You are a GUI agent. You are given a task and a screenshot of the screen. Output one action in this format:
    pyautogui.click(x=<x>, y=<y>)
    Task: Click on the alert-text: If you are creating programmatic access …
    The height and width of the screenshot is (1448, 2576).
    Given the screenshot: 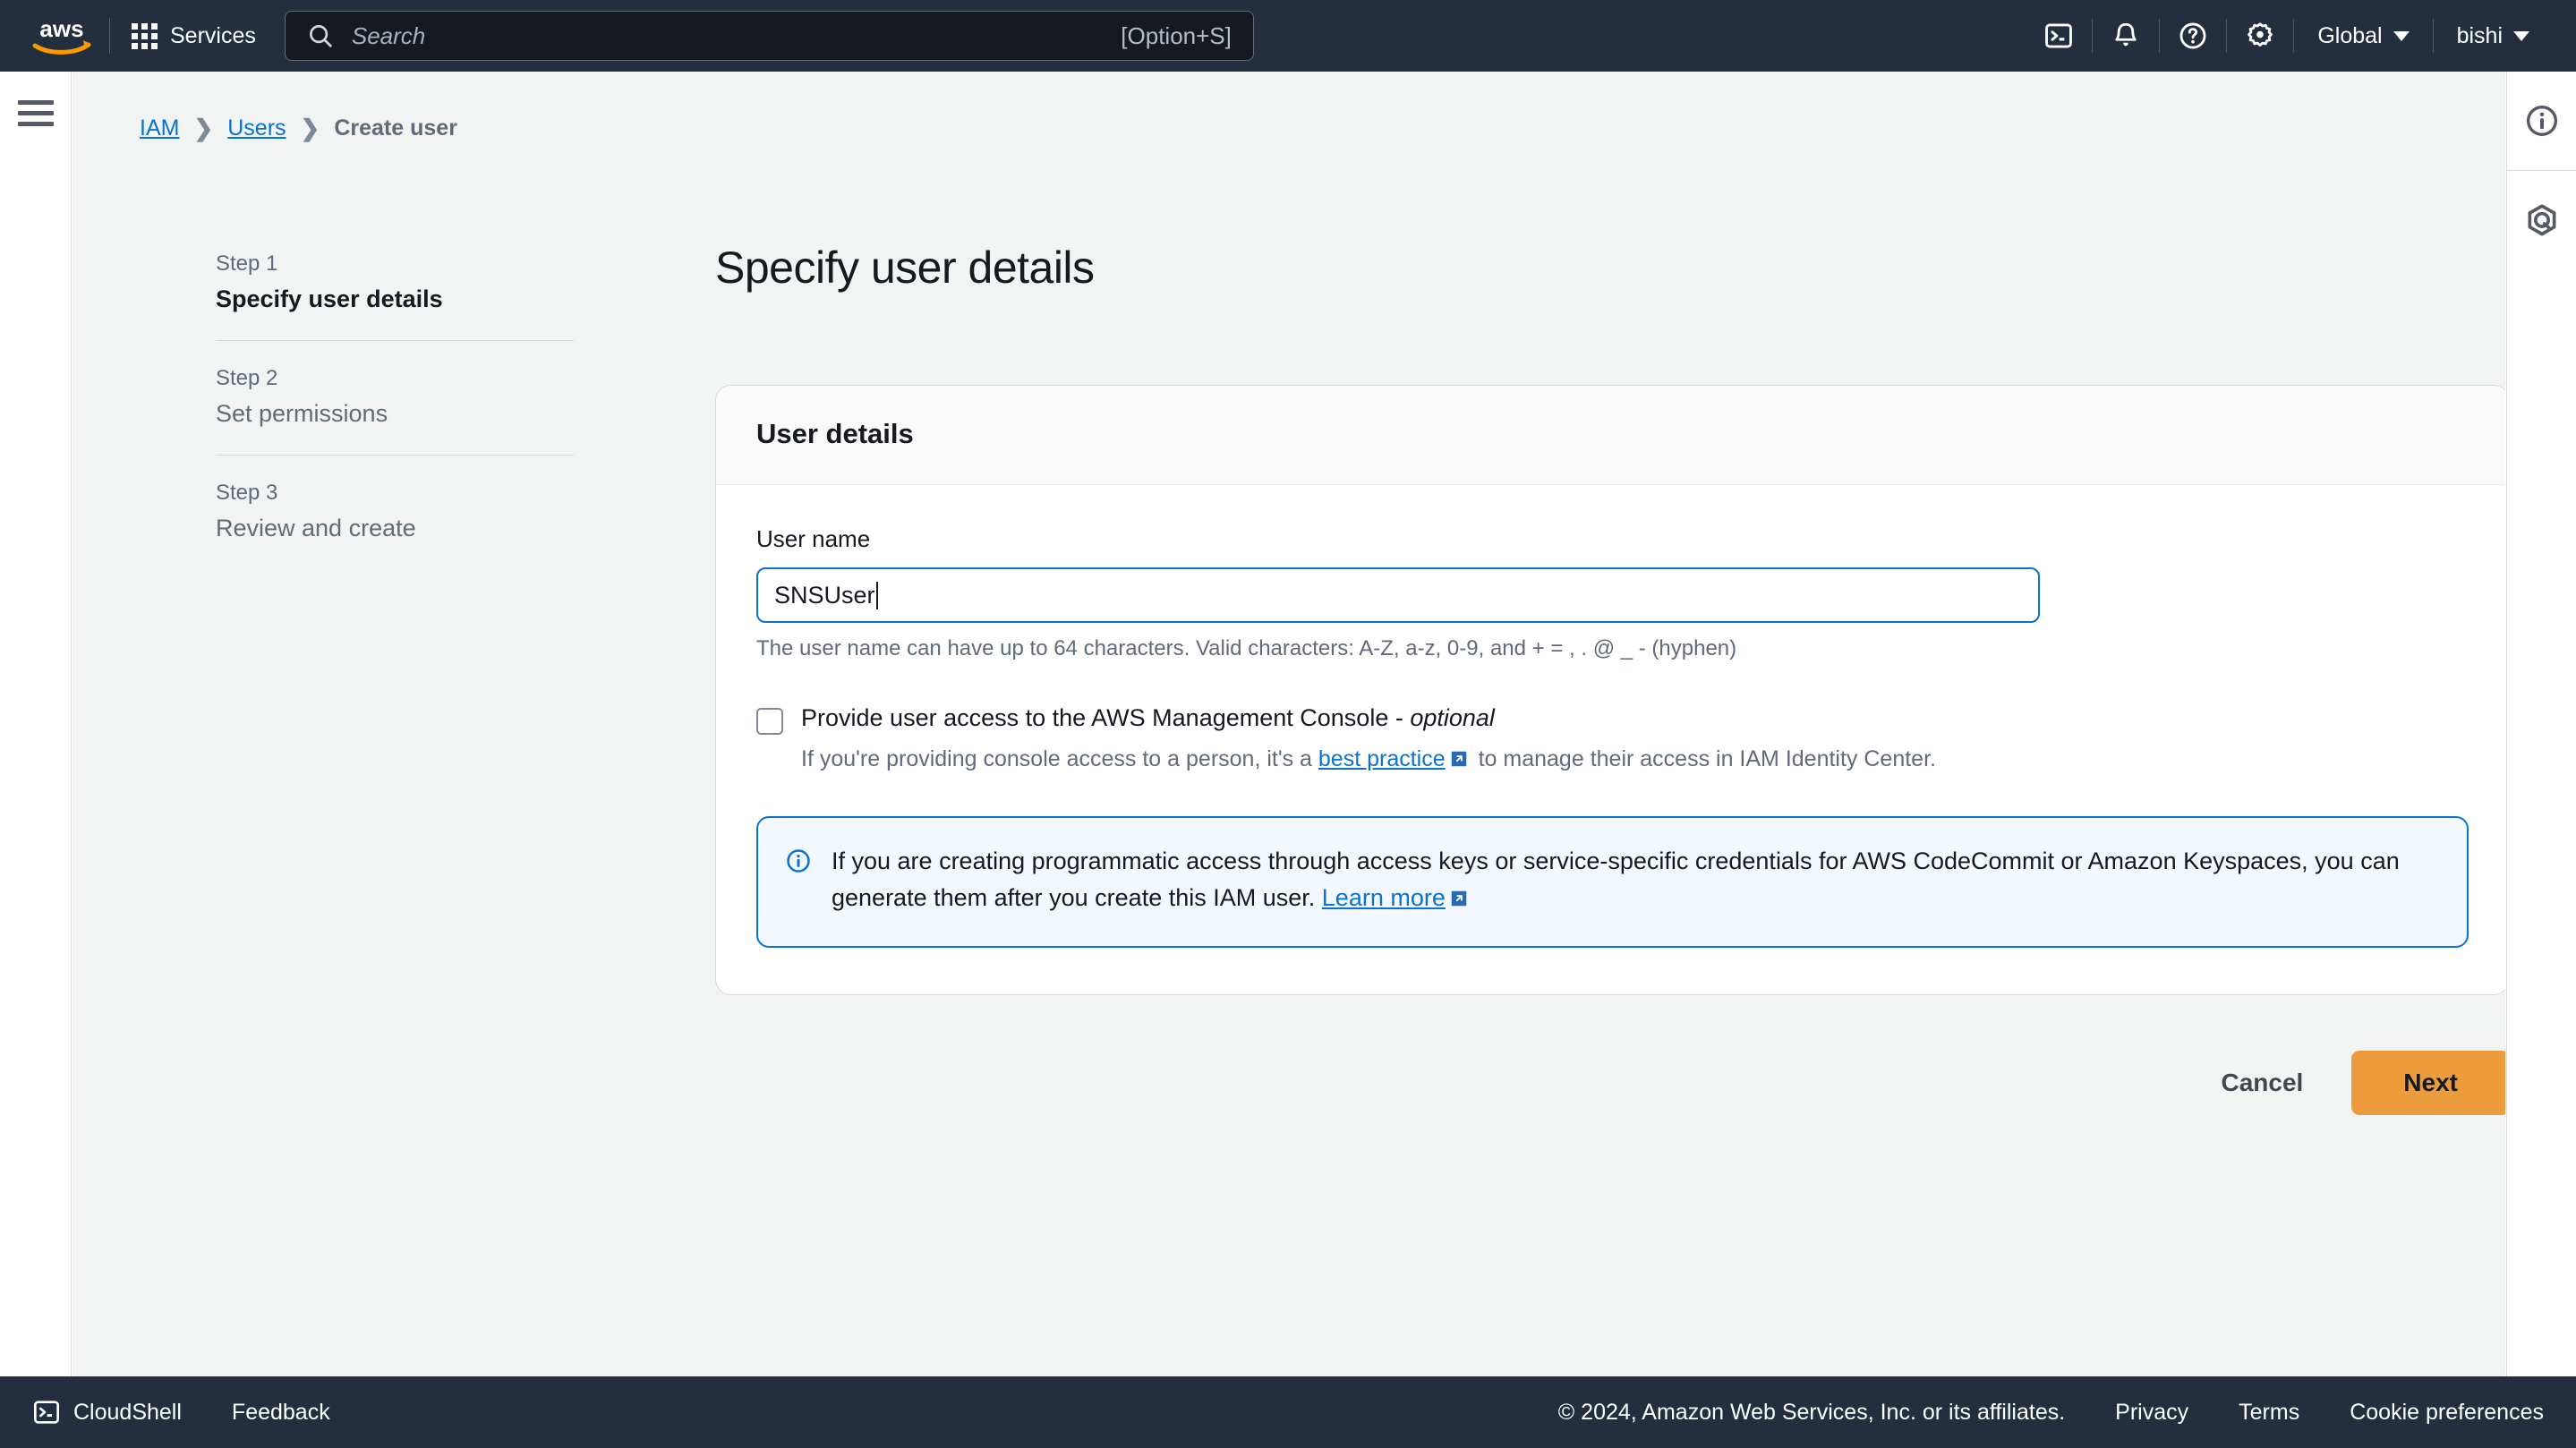 What is the action you would take?
    pyautogui.click(x=1634, y=881)
    